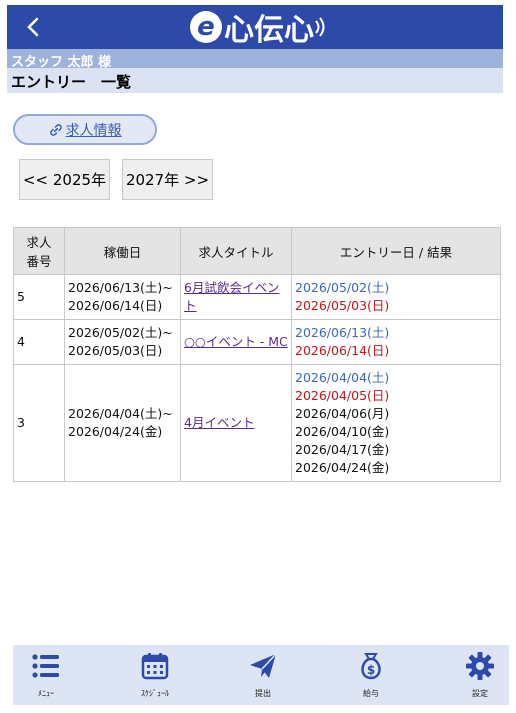 This screenshot has height=713, width=516. Describe the element at coordinates (396, 251) in the screenshot. I see `header-entry-result: エントリー日 / 結果` at that location.